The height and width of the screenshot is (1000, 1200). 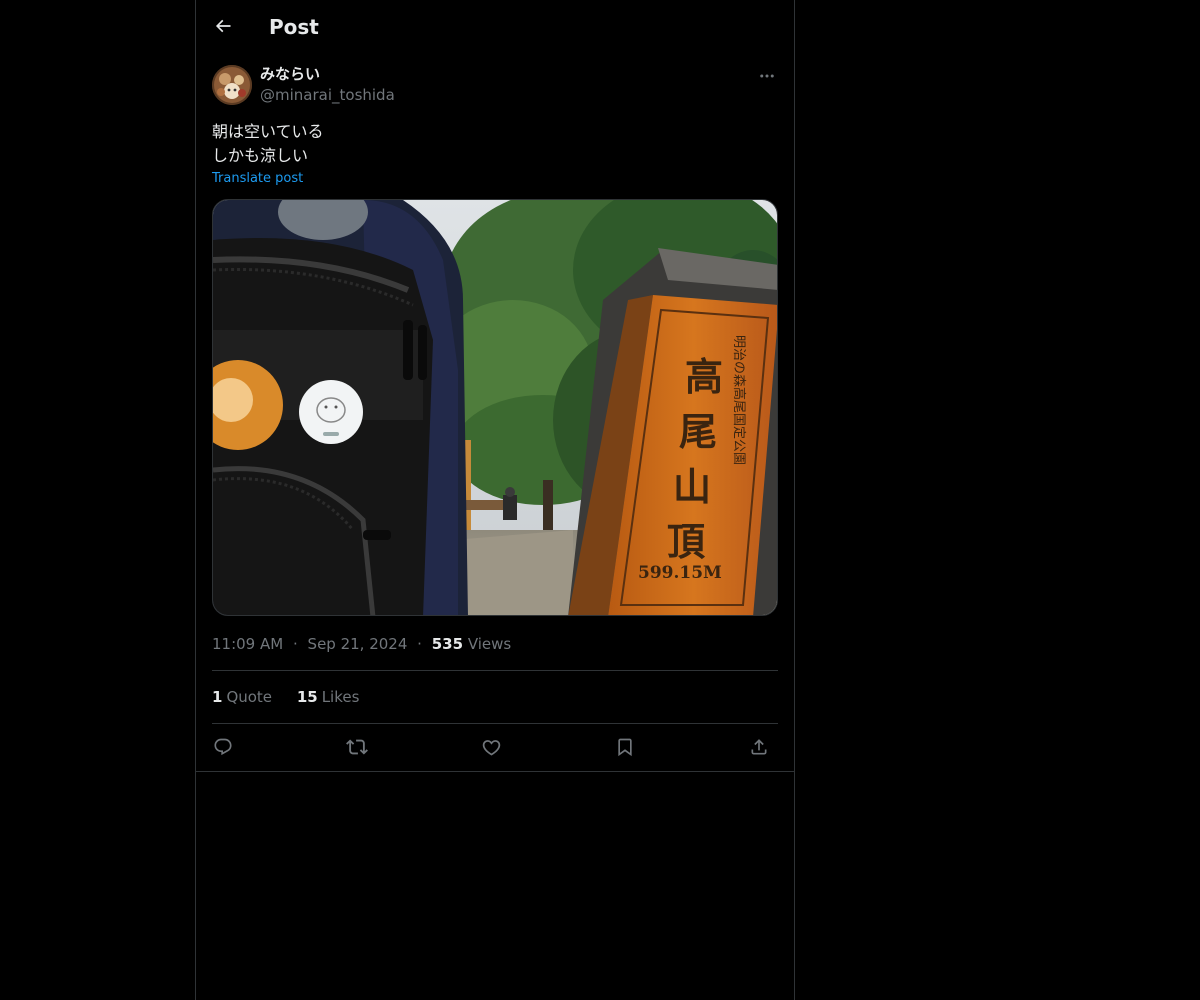 What do you see at coordinates (217, 697) in the screenshot?
I see `quotes-count: 1` at bounding box center [217, 697].